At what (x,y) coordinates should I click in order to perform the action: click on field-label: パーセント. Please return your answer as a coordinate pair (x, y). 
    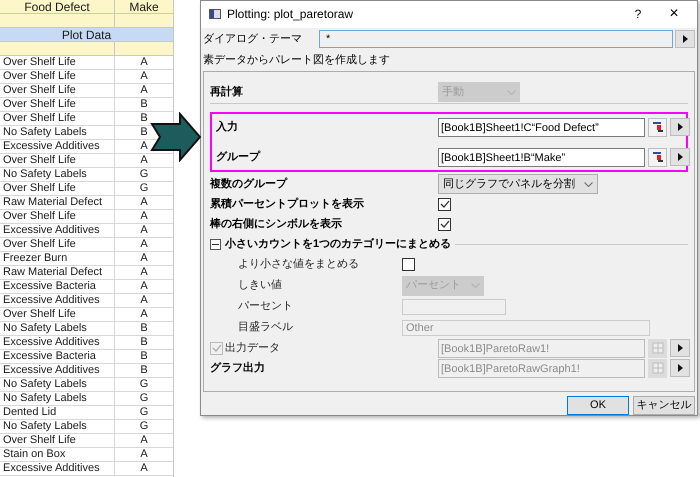
    Looking at the image, I should click on (265, 306).